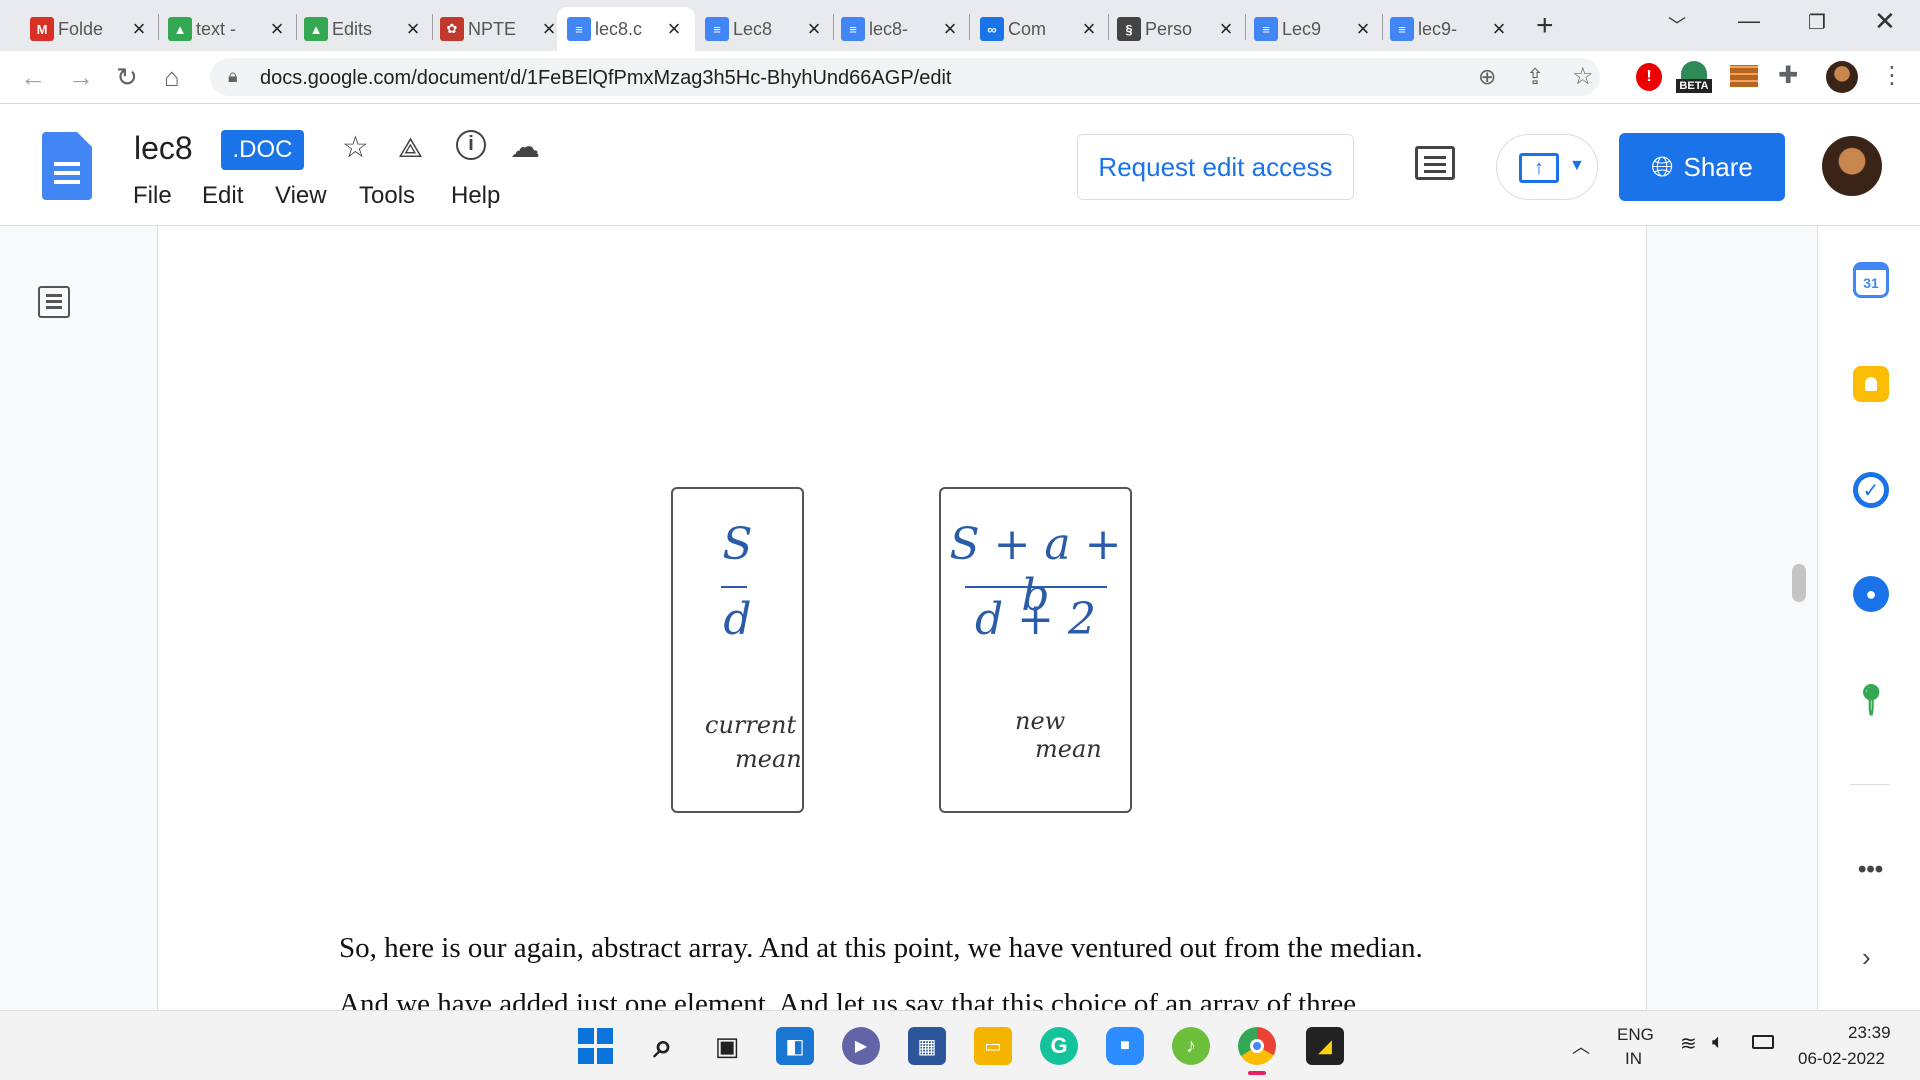  I want to click on restore-icon: ❐, so click(1817, 22).